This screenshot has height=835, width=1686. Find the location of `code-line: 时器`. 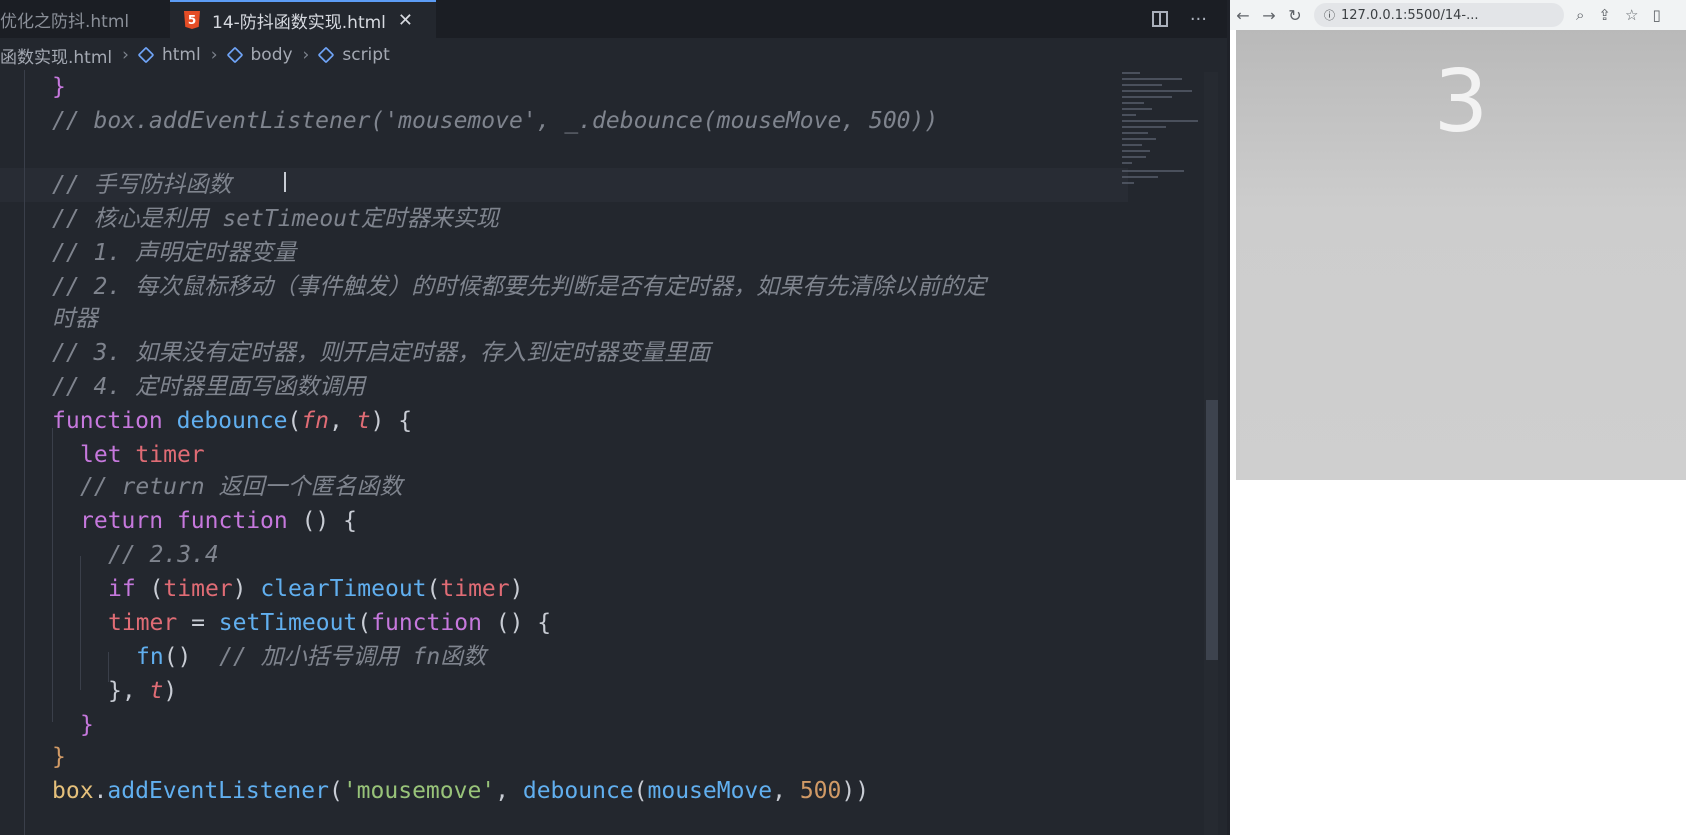

code-line: 时器 is located at coordinates (75, 319).